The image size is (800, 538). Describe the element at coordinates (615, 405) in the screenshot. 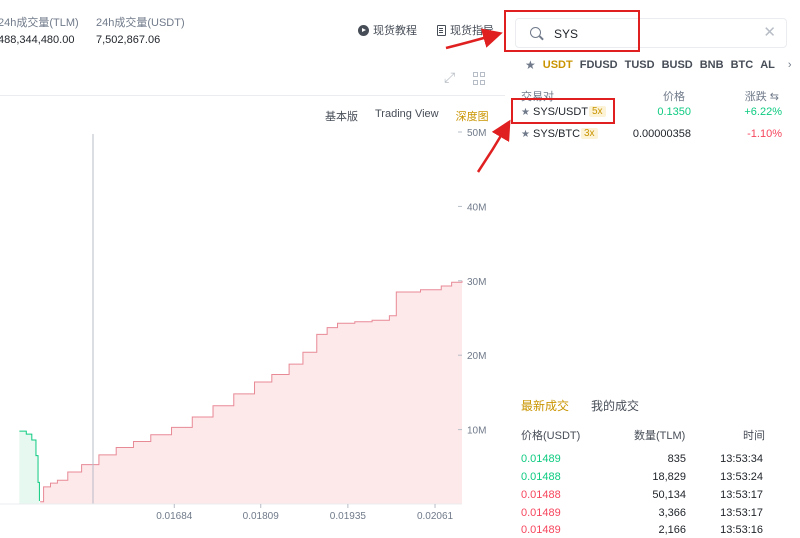

I see `tab-my-trades: 我的成交` at that location.